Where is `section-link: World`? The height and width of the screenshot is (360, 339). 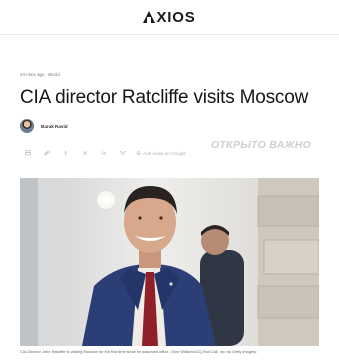
section-link: World is located at coordinates (54, 74).